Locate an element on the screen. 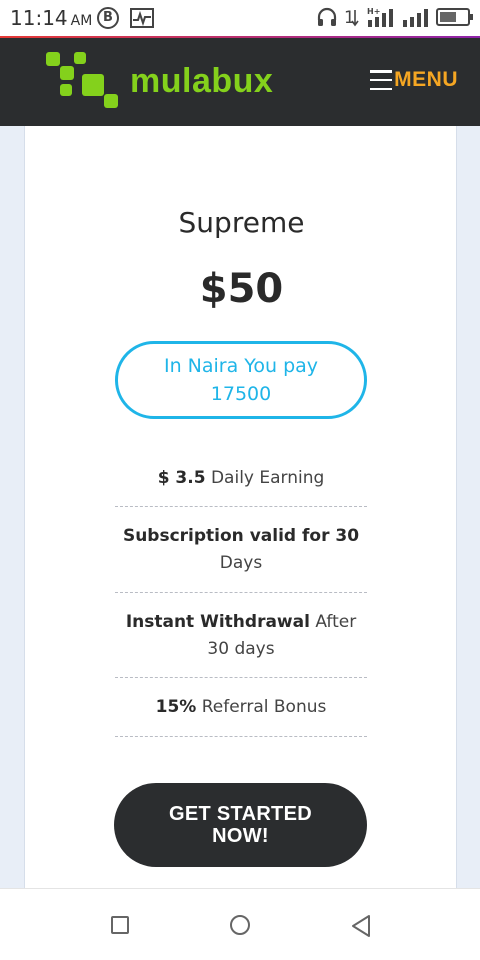  feature-referral: 15% Referral Bonus is located at coordinates (241, 707).